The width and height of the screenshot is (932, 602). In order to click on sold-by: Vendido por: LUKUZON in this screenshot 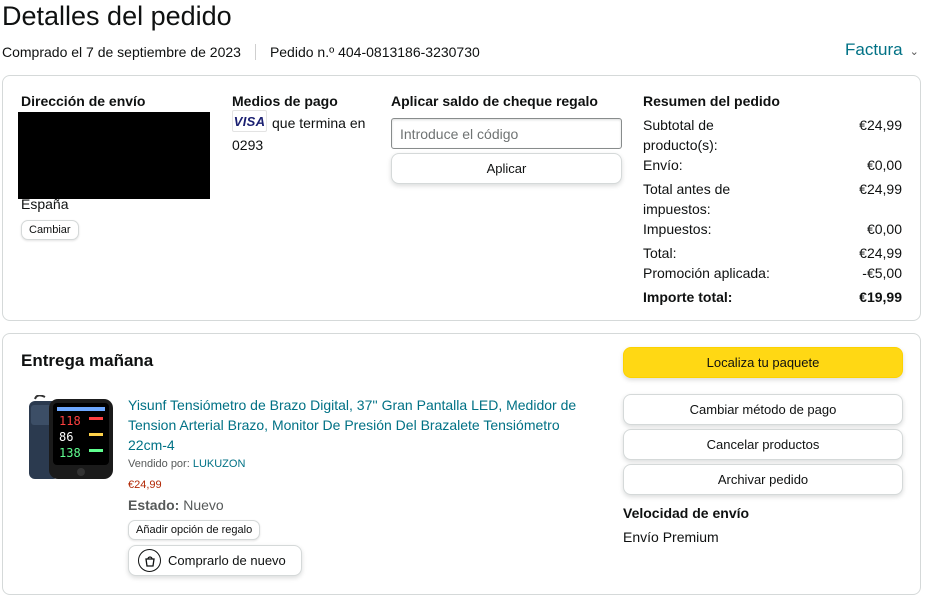, I will do `click(186, 464)`.